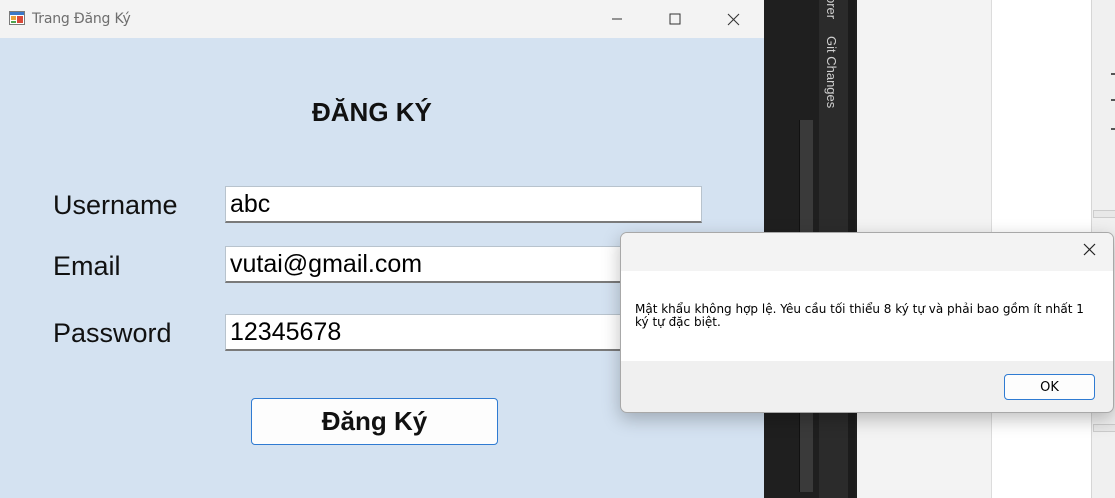 Image resolution: width=1115 pixels, height=498 pixels. What do you see at coordinates (1049, 387) in the screenshot?
I see `ok-button: OK` at bounding box center [1049, 387].